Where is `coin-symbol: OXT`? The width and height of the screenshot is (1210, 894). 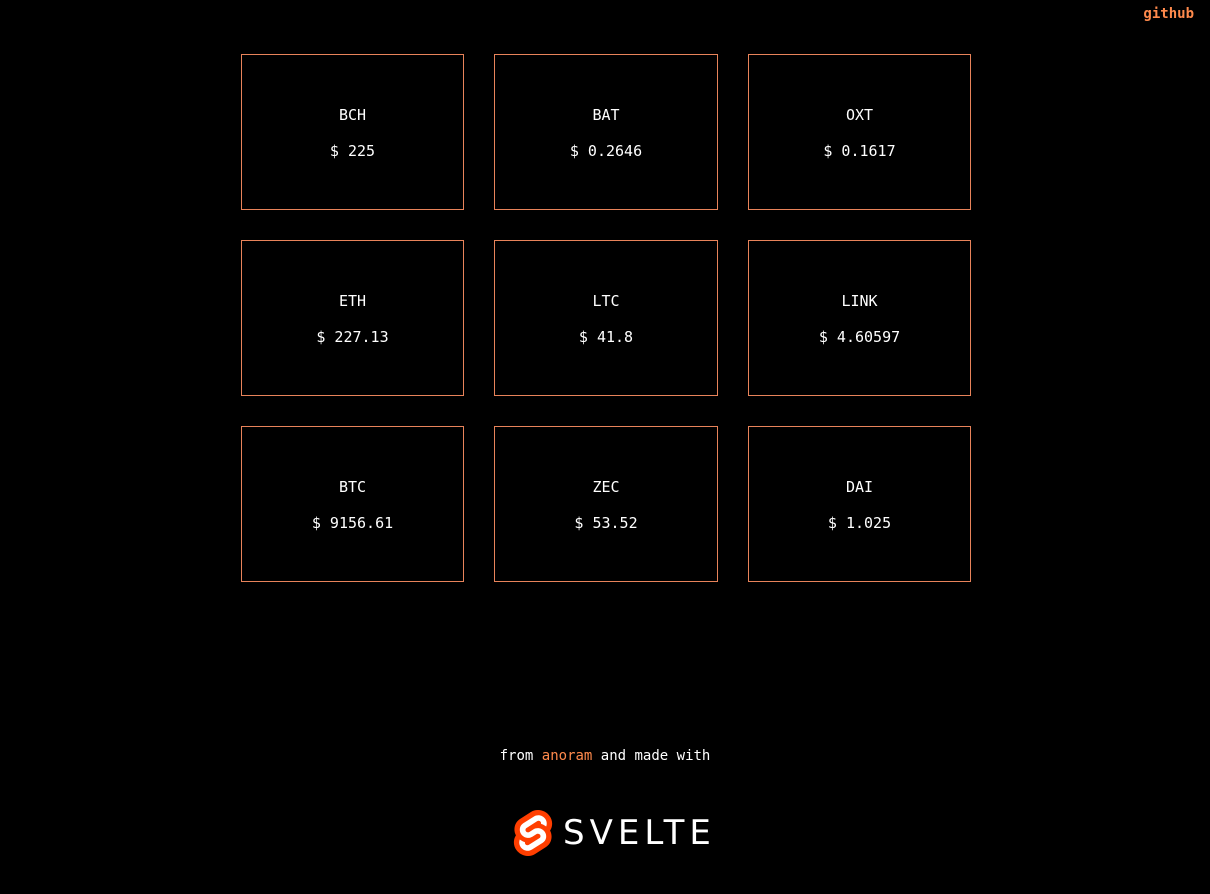
coin-symbol: OXT is located at coordinates (859, 115).